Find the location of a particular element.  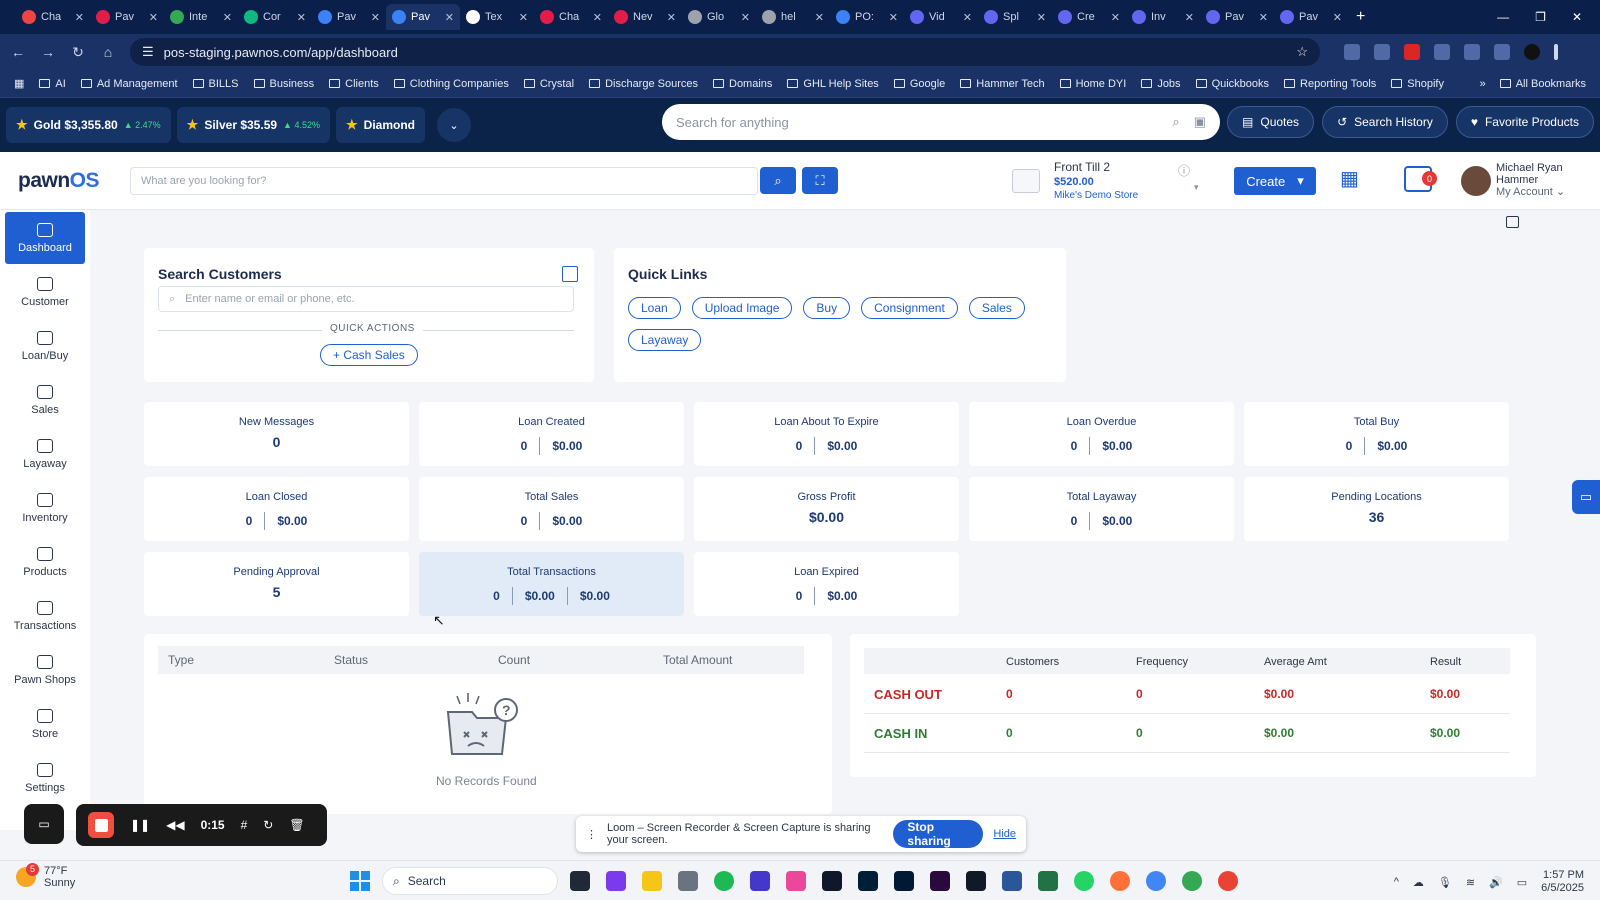

search-history-button: ↺ Search History is located at coordinates (1385, 122).